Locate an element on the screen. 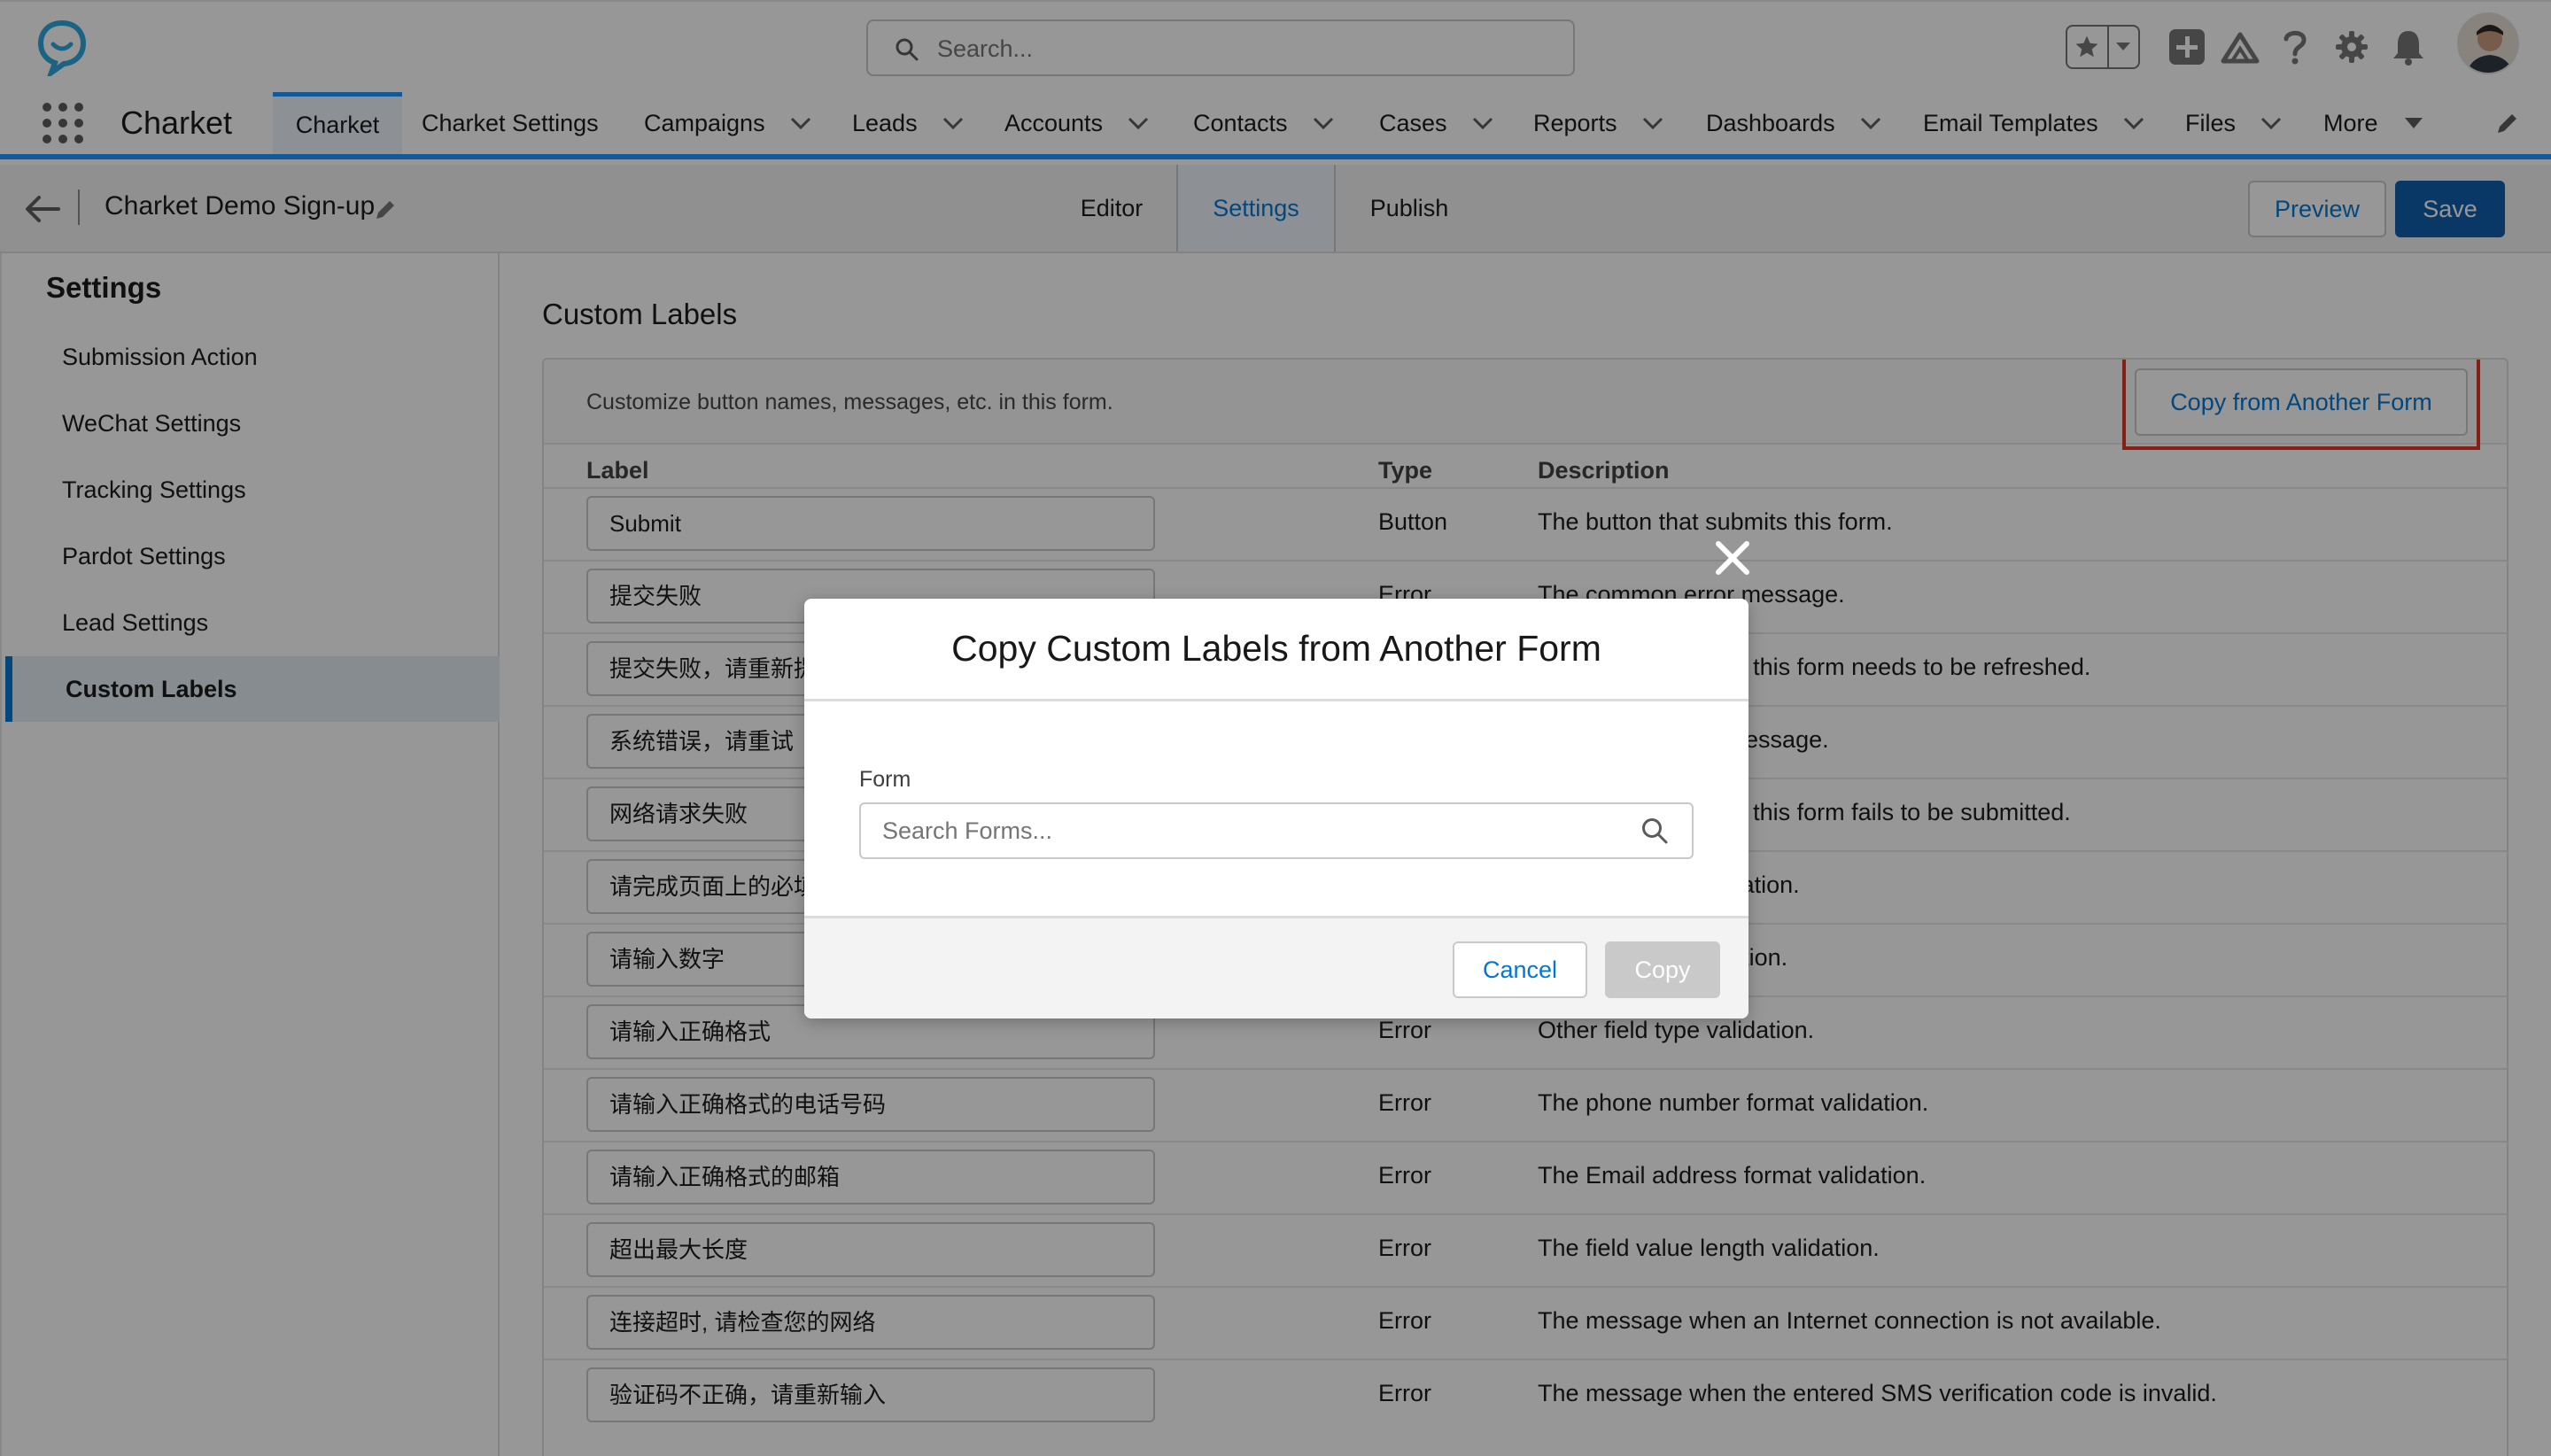 The height and width of the screenshot is (1456, 2551). cancel-button: Cancel is located at coordinates (1520, 970).